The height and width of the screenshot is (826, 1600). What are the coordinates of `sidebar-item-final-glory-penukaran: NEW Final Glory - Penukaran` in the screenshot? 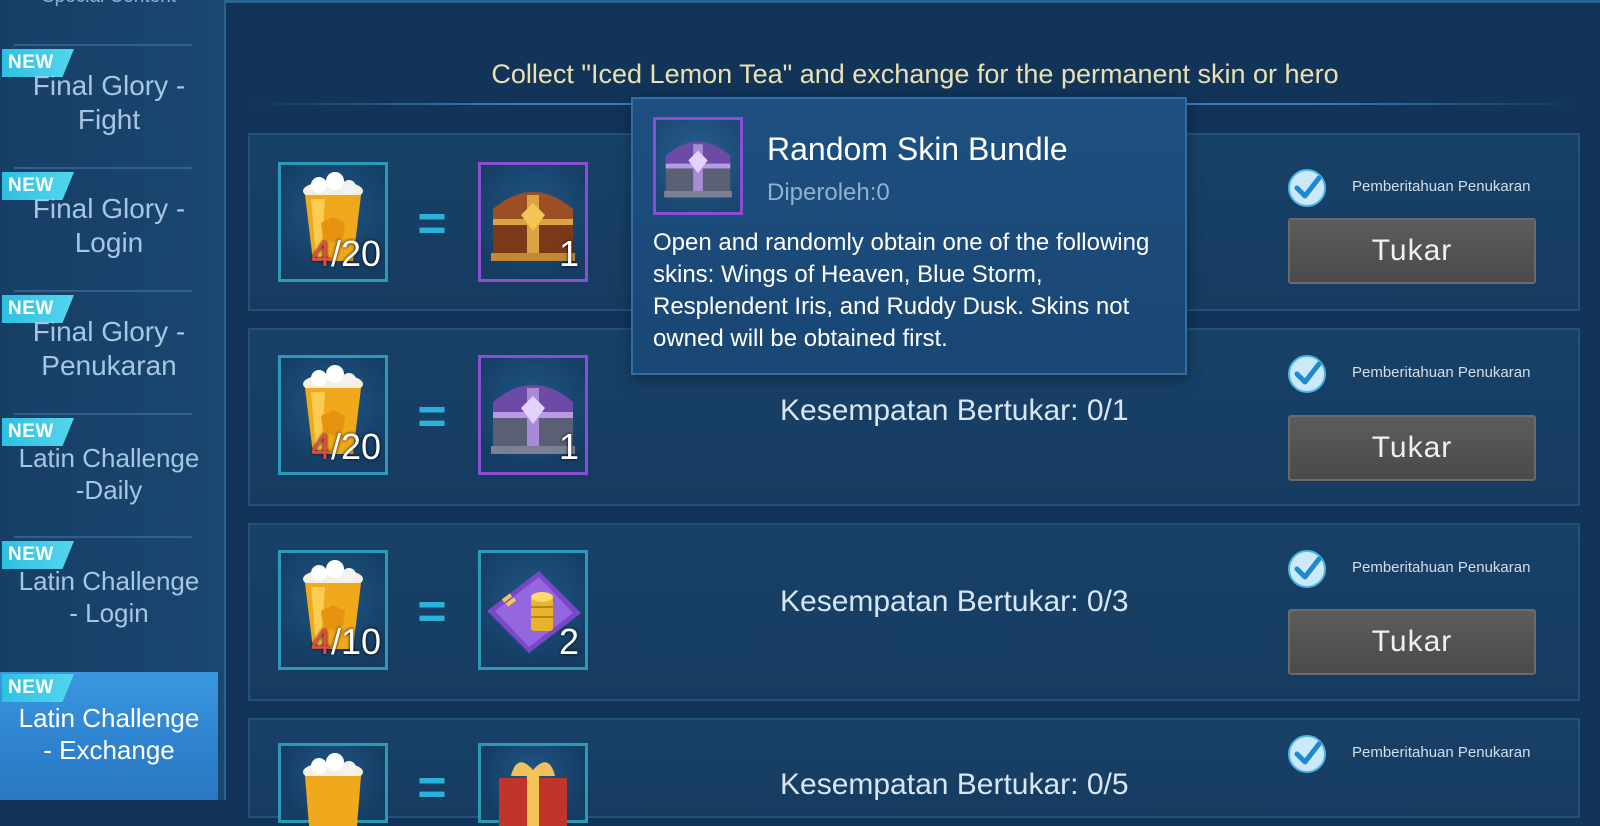 It's located at (109, 353).